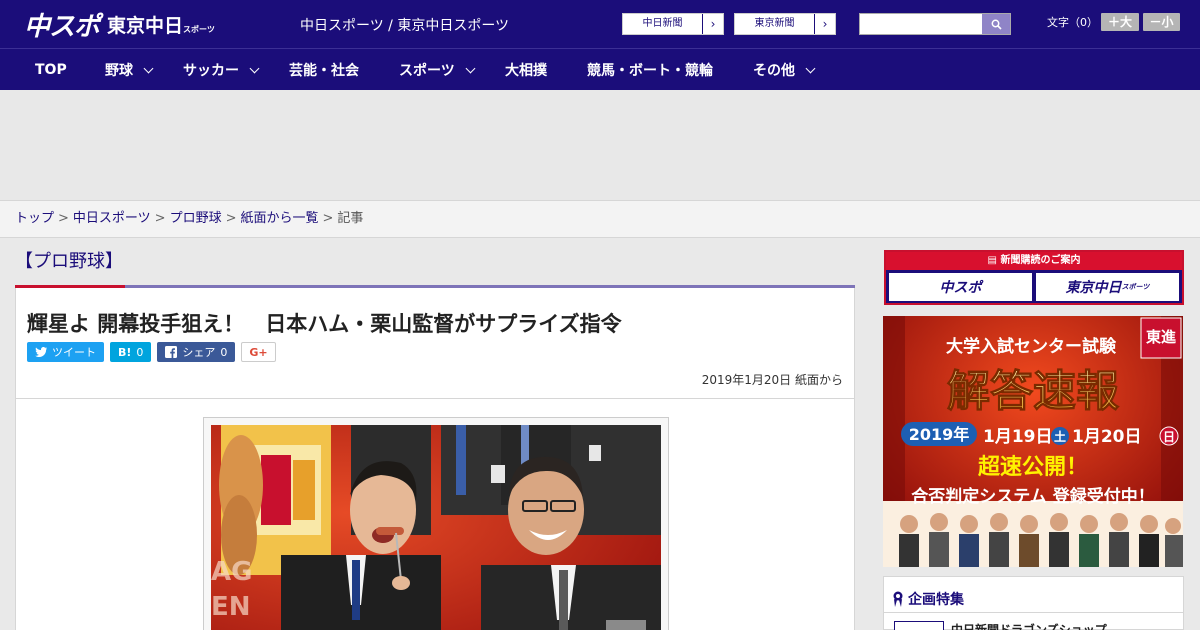  I want to click on subscribe-tokyo-small: スポーツ, so click(1135, 287).